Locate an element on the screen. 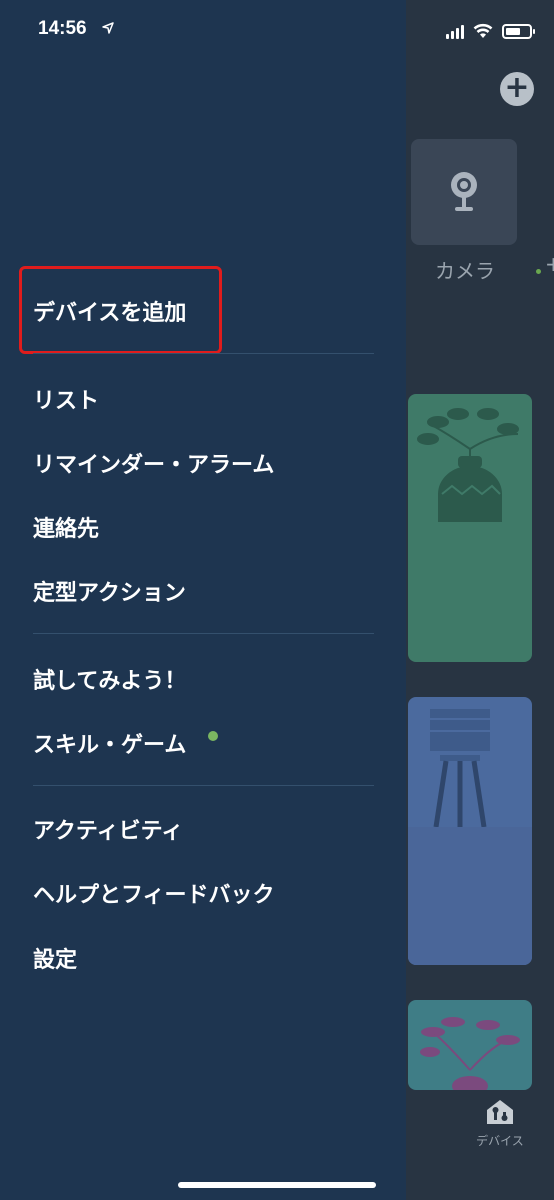  menu-contacts: 連絡先 is located at coordinates (66, 527).